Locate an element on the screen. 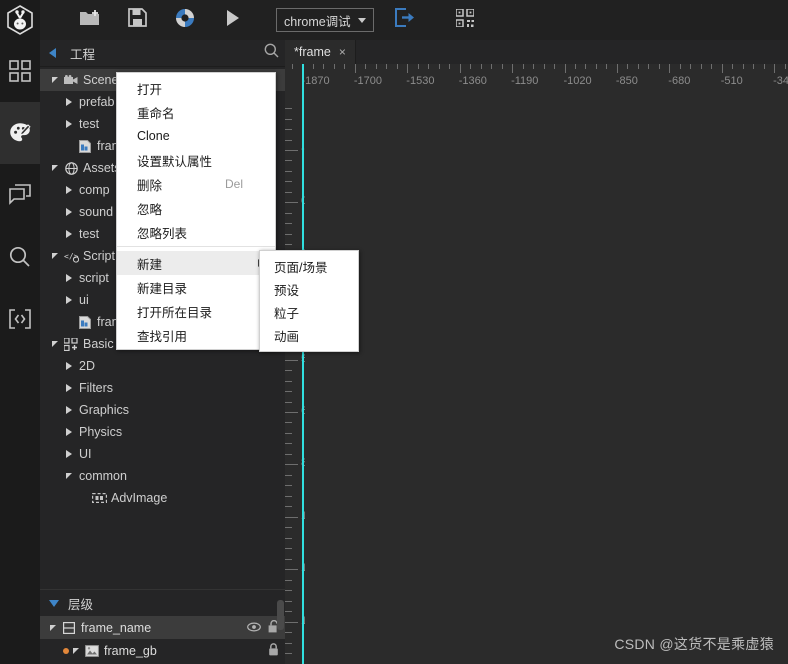 The image size is (788, 664). new-folder-button is located at coordinates (89, 20).